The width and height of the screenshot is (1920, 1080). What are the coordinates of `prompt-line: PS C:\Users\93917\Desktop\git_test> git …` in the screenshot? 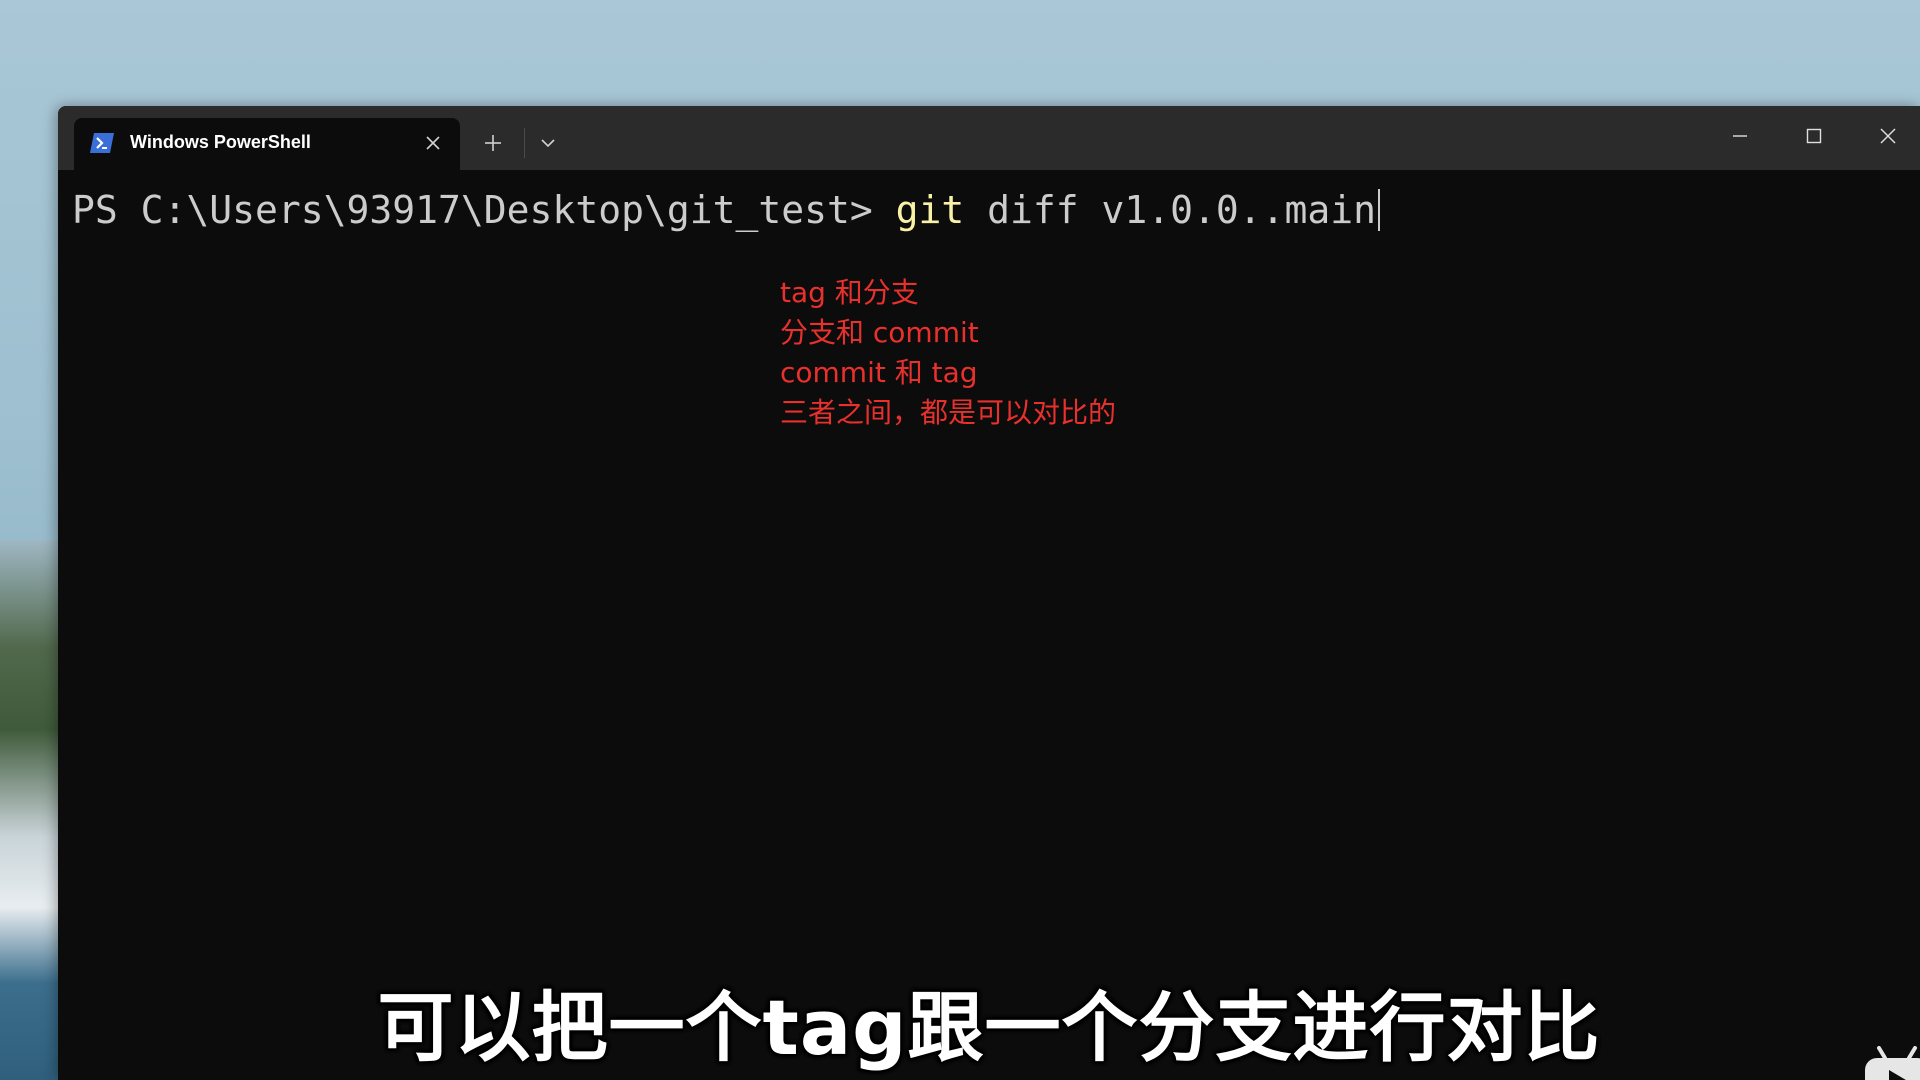 It's located at (726, 210).